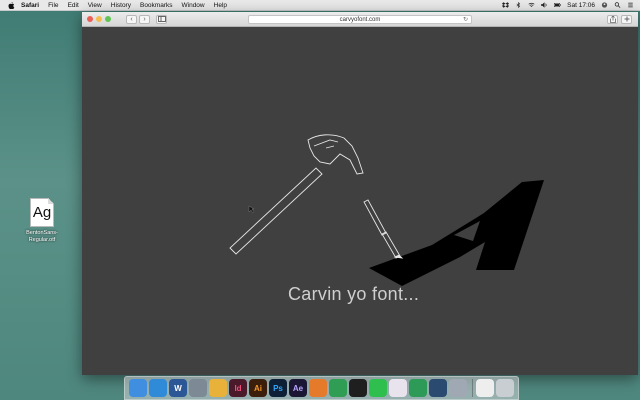 This screenshot has height=400, width=640. I want to click on close-window-button, so click(90, 19).